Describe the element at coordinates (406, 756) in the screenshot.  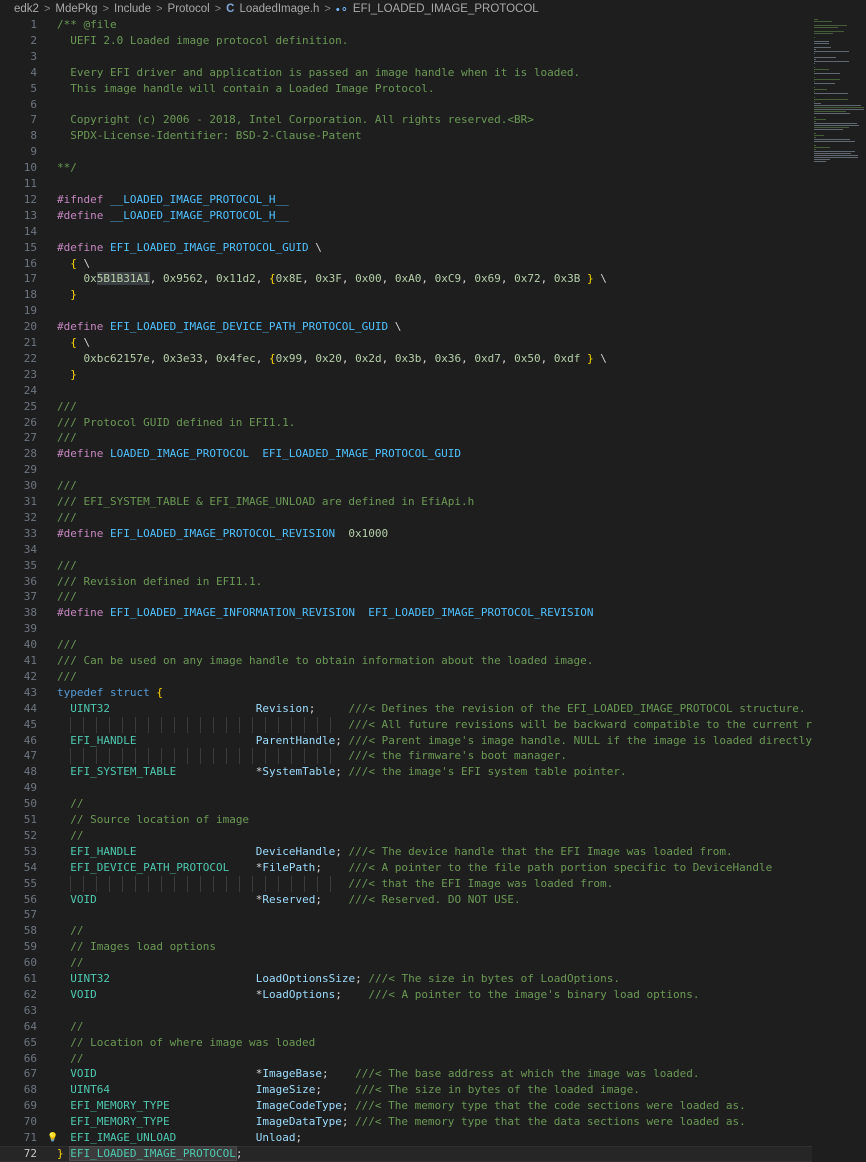
I see `code-line: 47 ///< the firmware's boot manager.` at that location.